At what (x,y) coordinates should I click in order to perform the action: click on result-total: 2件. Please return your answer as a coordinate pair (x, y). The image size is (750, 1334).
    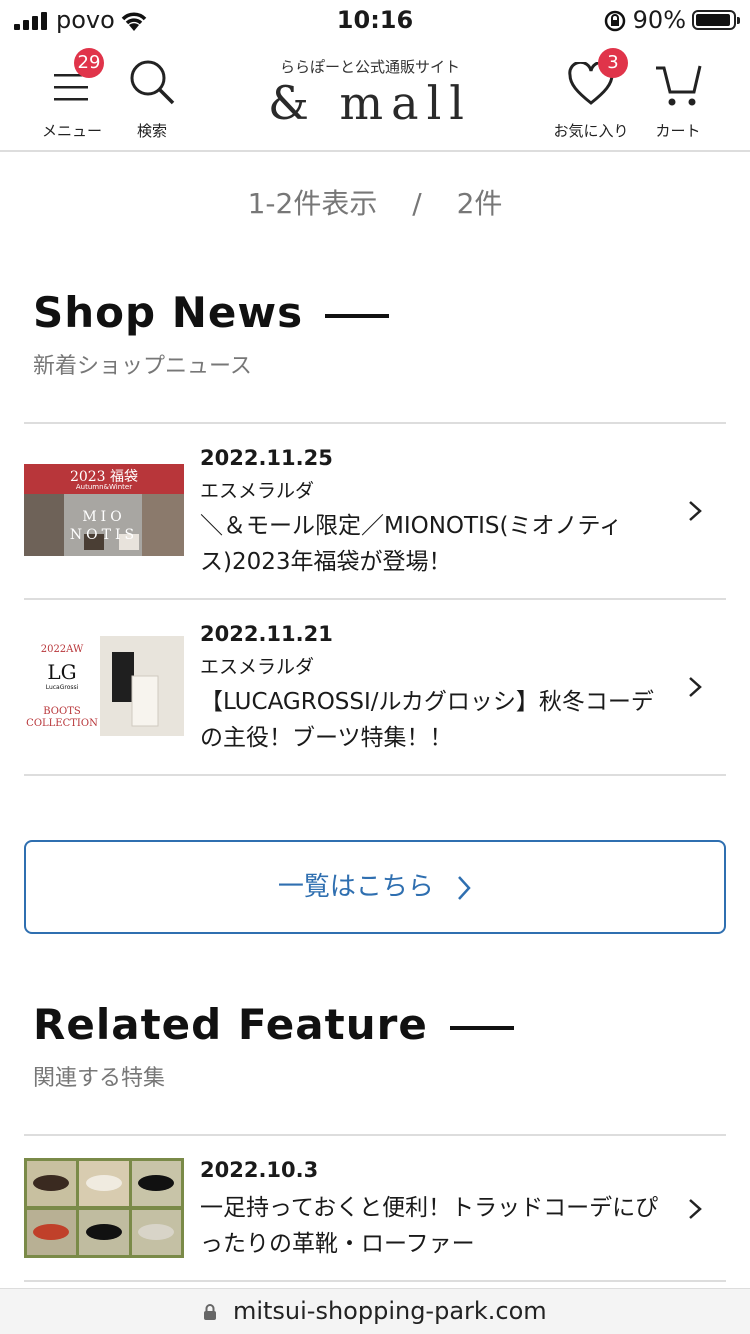
    Looking at the image, I should click on (479, 203).